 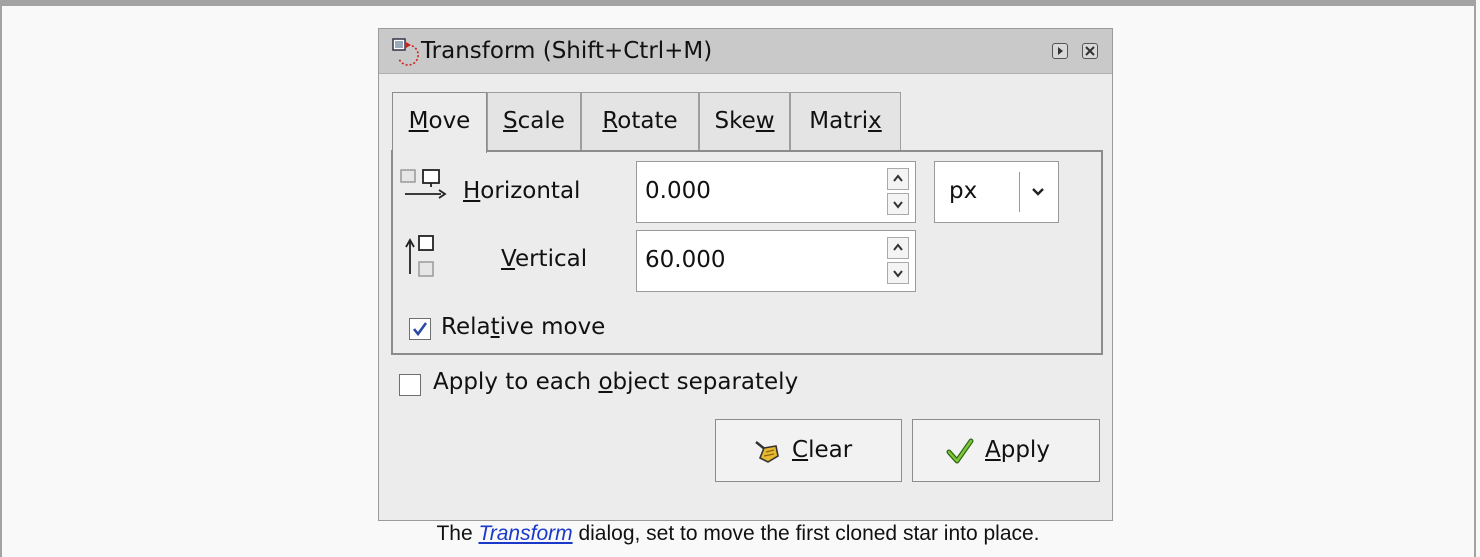 I want to click on vertical-input, so click(x=760, y=260).